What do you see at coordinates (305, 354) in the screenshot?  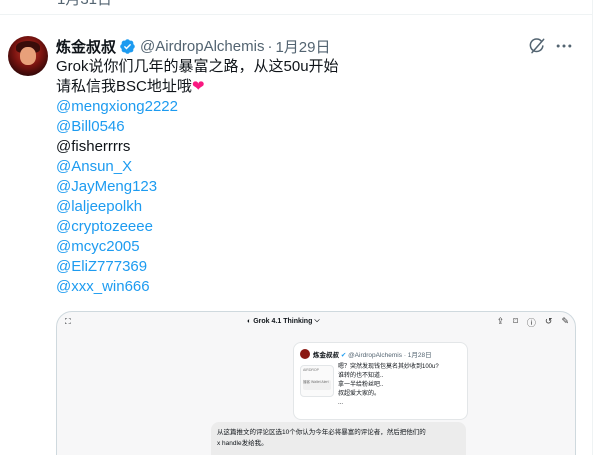 I see `embedded-avatar` at bounding box center [305, 354].